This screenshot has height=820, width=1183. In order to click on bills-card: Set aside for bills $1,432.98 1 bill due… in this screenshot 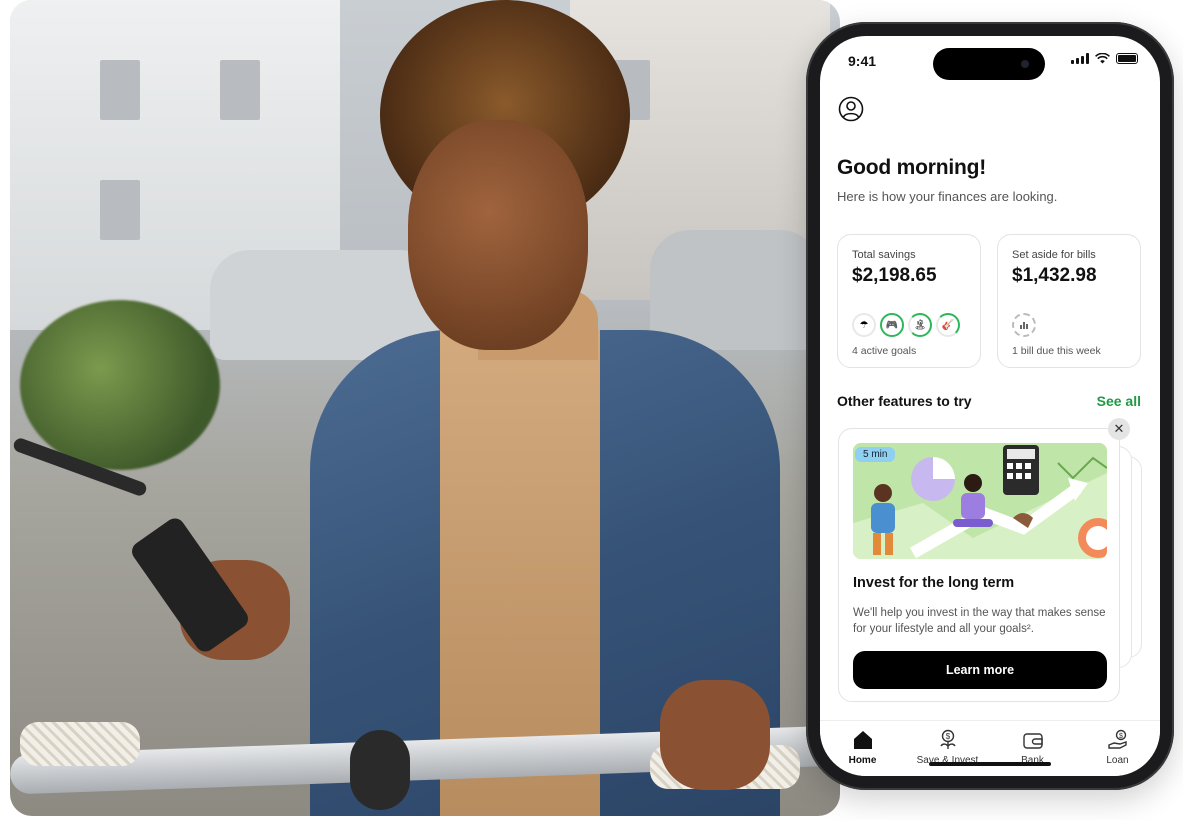, I will do `click(1069, 301)`.